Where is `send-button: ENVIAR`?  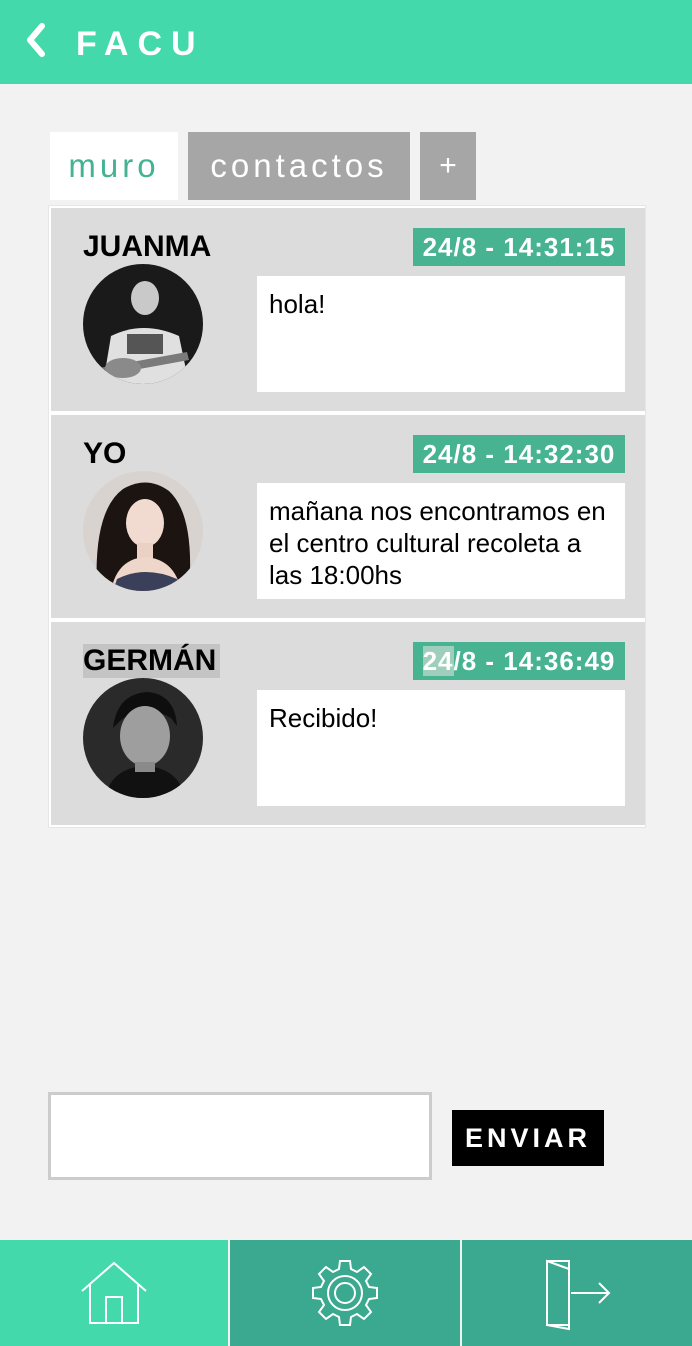
send-button: ENVIAR is located at coordinates (528, 1138).